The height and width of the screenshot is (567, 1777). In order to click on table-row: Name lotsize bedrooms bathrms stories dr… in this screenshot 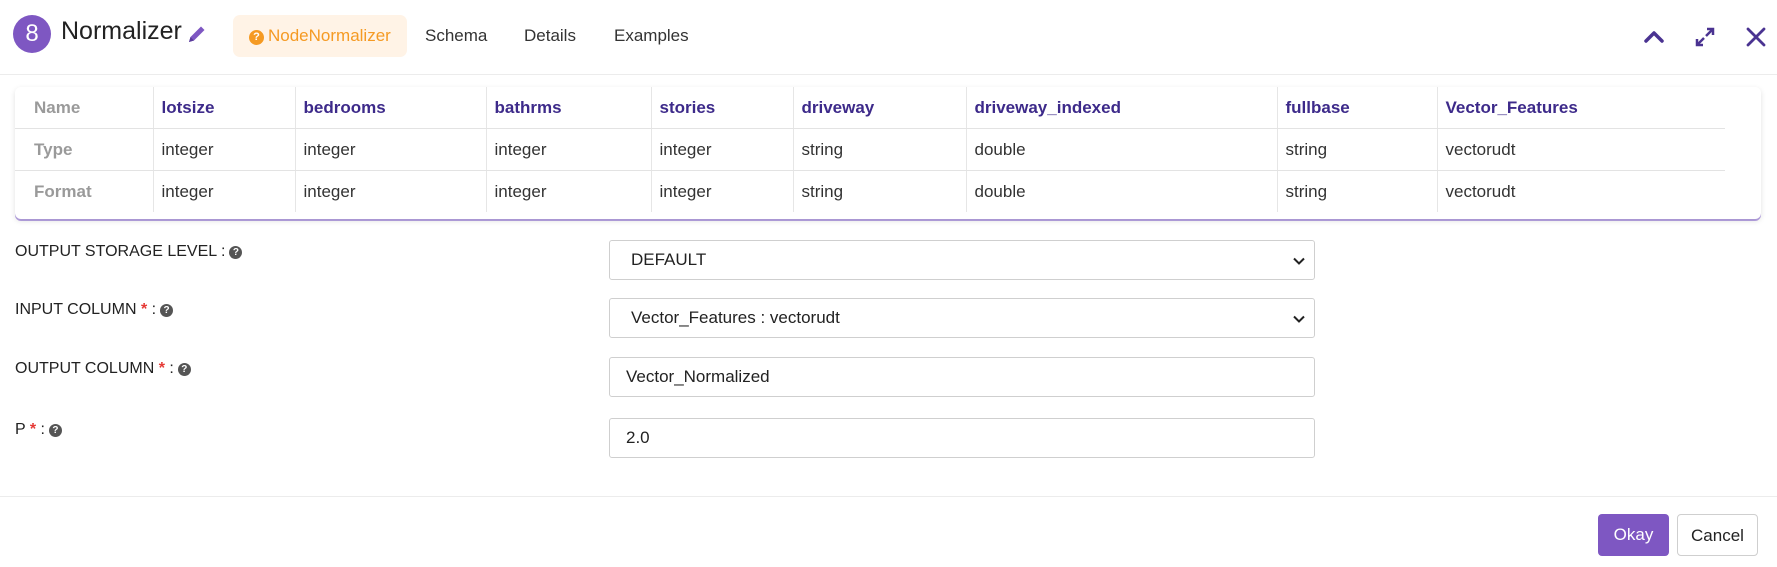, I will do `click(870, 108)`.